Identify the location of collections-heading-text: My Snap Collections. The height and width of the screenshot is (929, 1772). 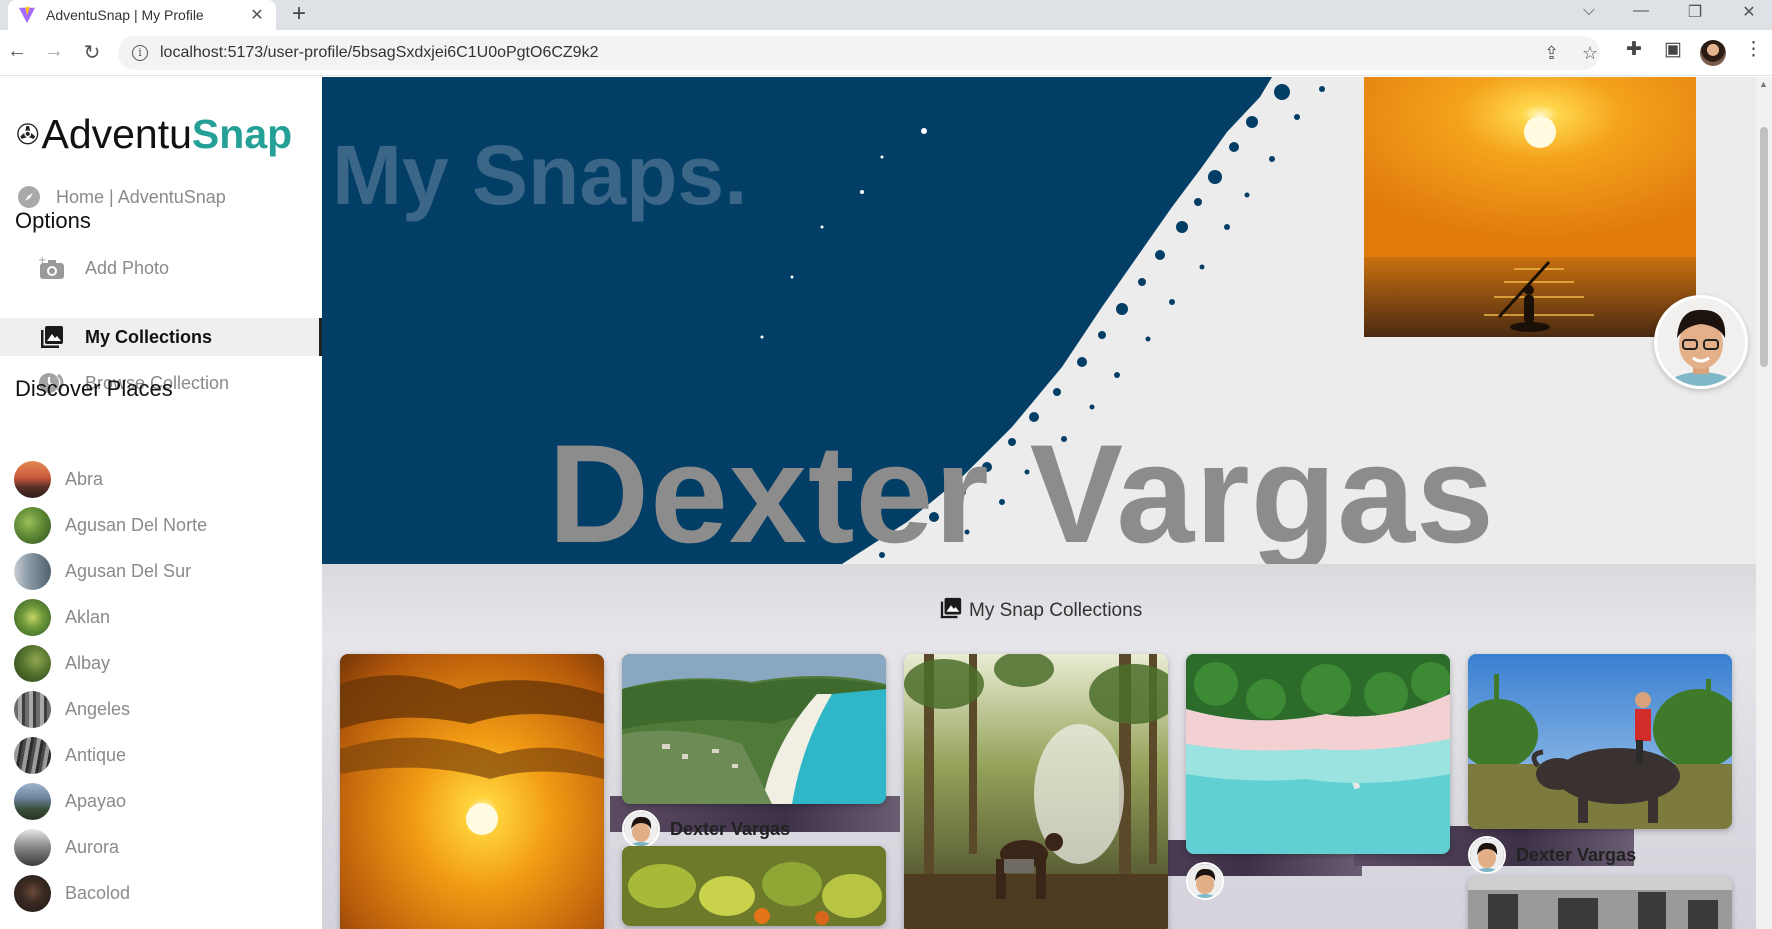
(1056, 610).